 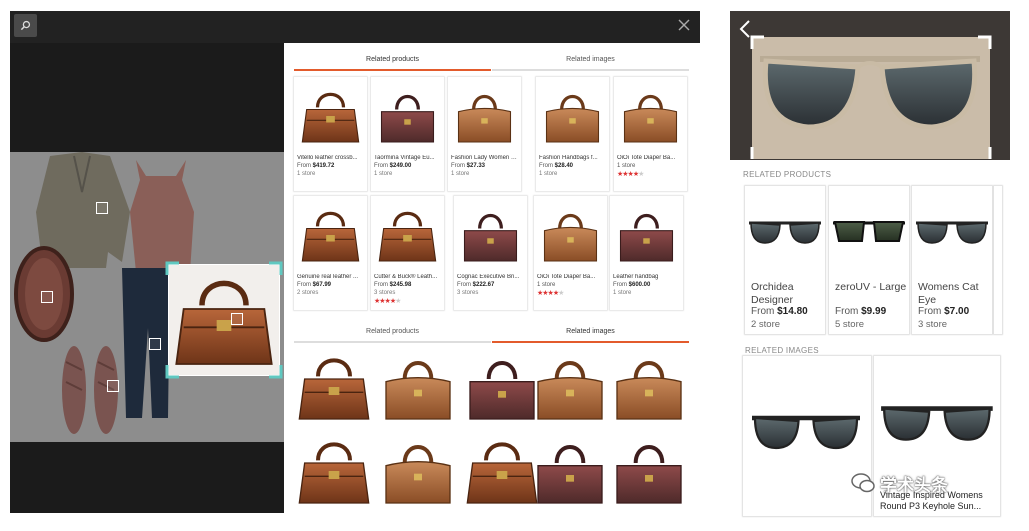 What do you see at coordinates (772, 293) in the screenshot?
I see `product-name: Orchidea Designer` at bounding box center [772, 293].